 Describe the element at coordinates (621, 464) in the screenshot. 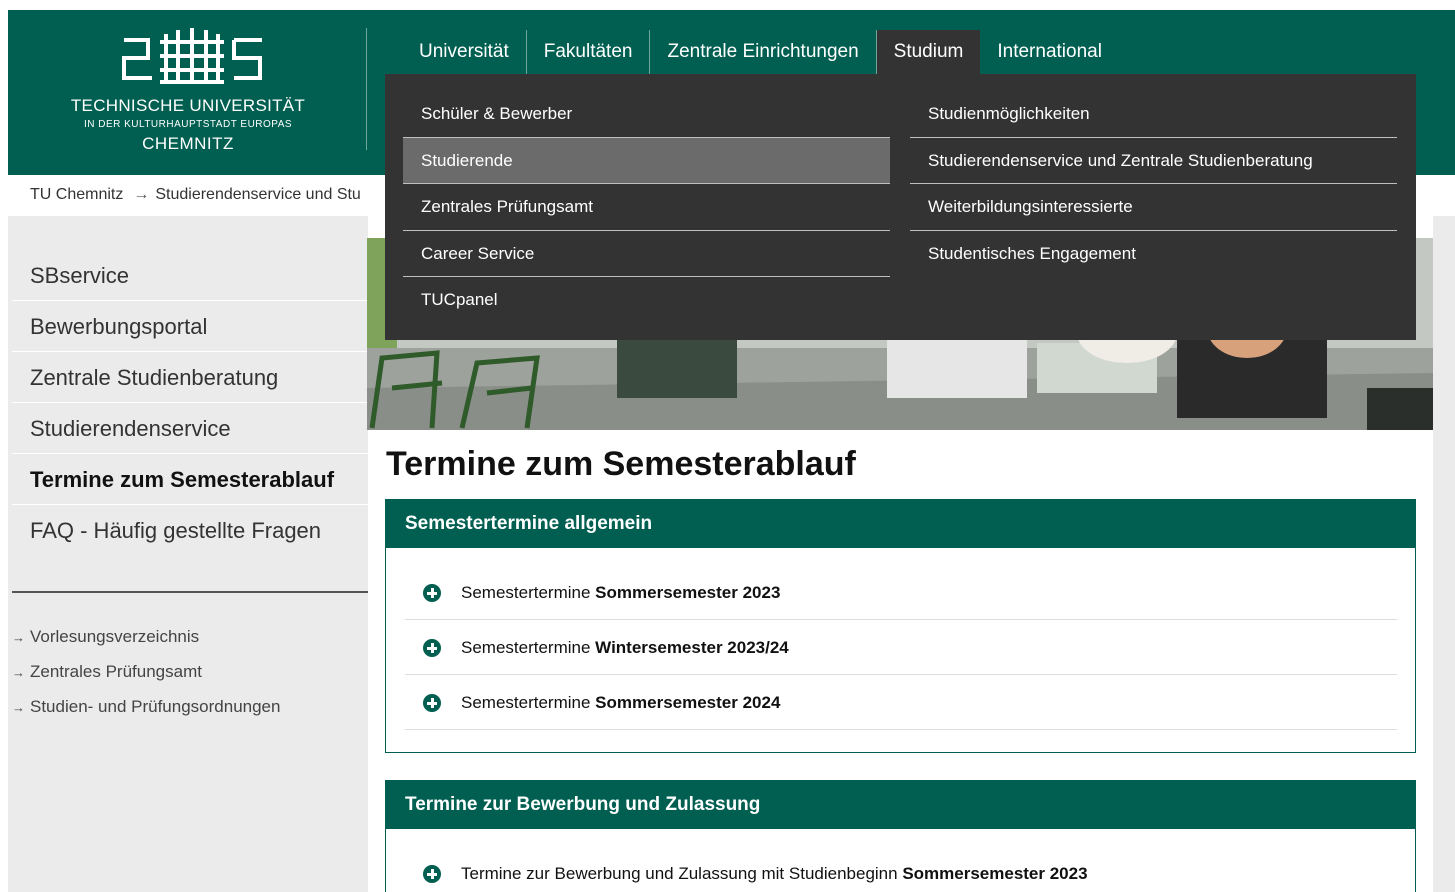

I see `page-title: Termine zum Semesterablauf` at that location.